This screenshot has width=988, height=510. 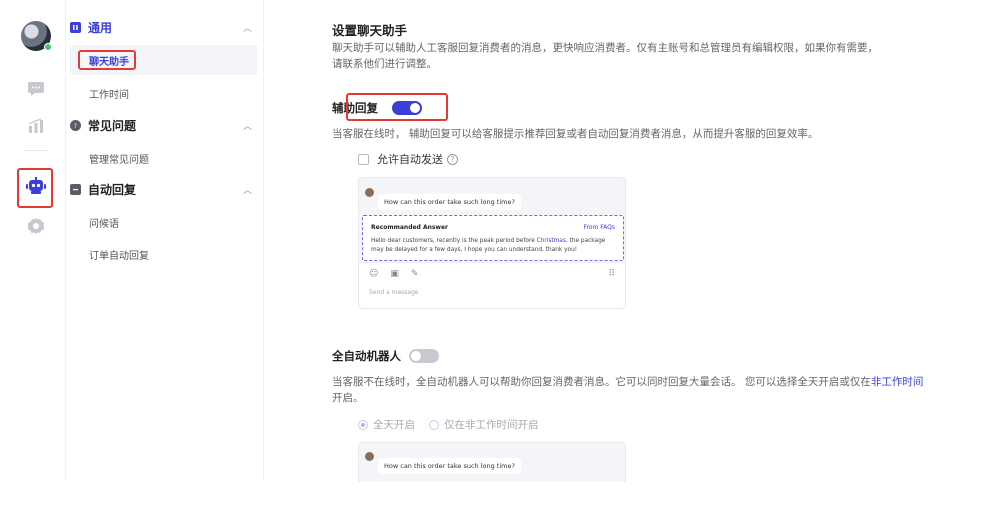 What do you see at coordinates (165, 189) in the screenshot?
I see `menu-group-auto-reply: 自动回复 ︿` at bounding box center [165, 189].